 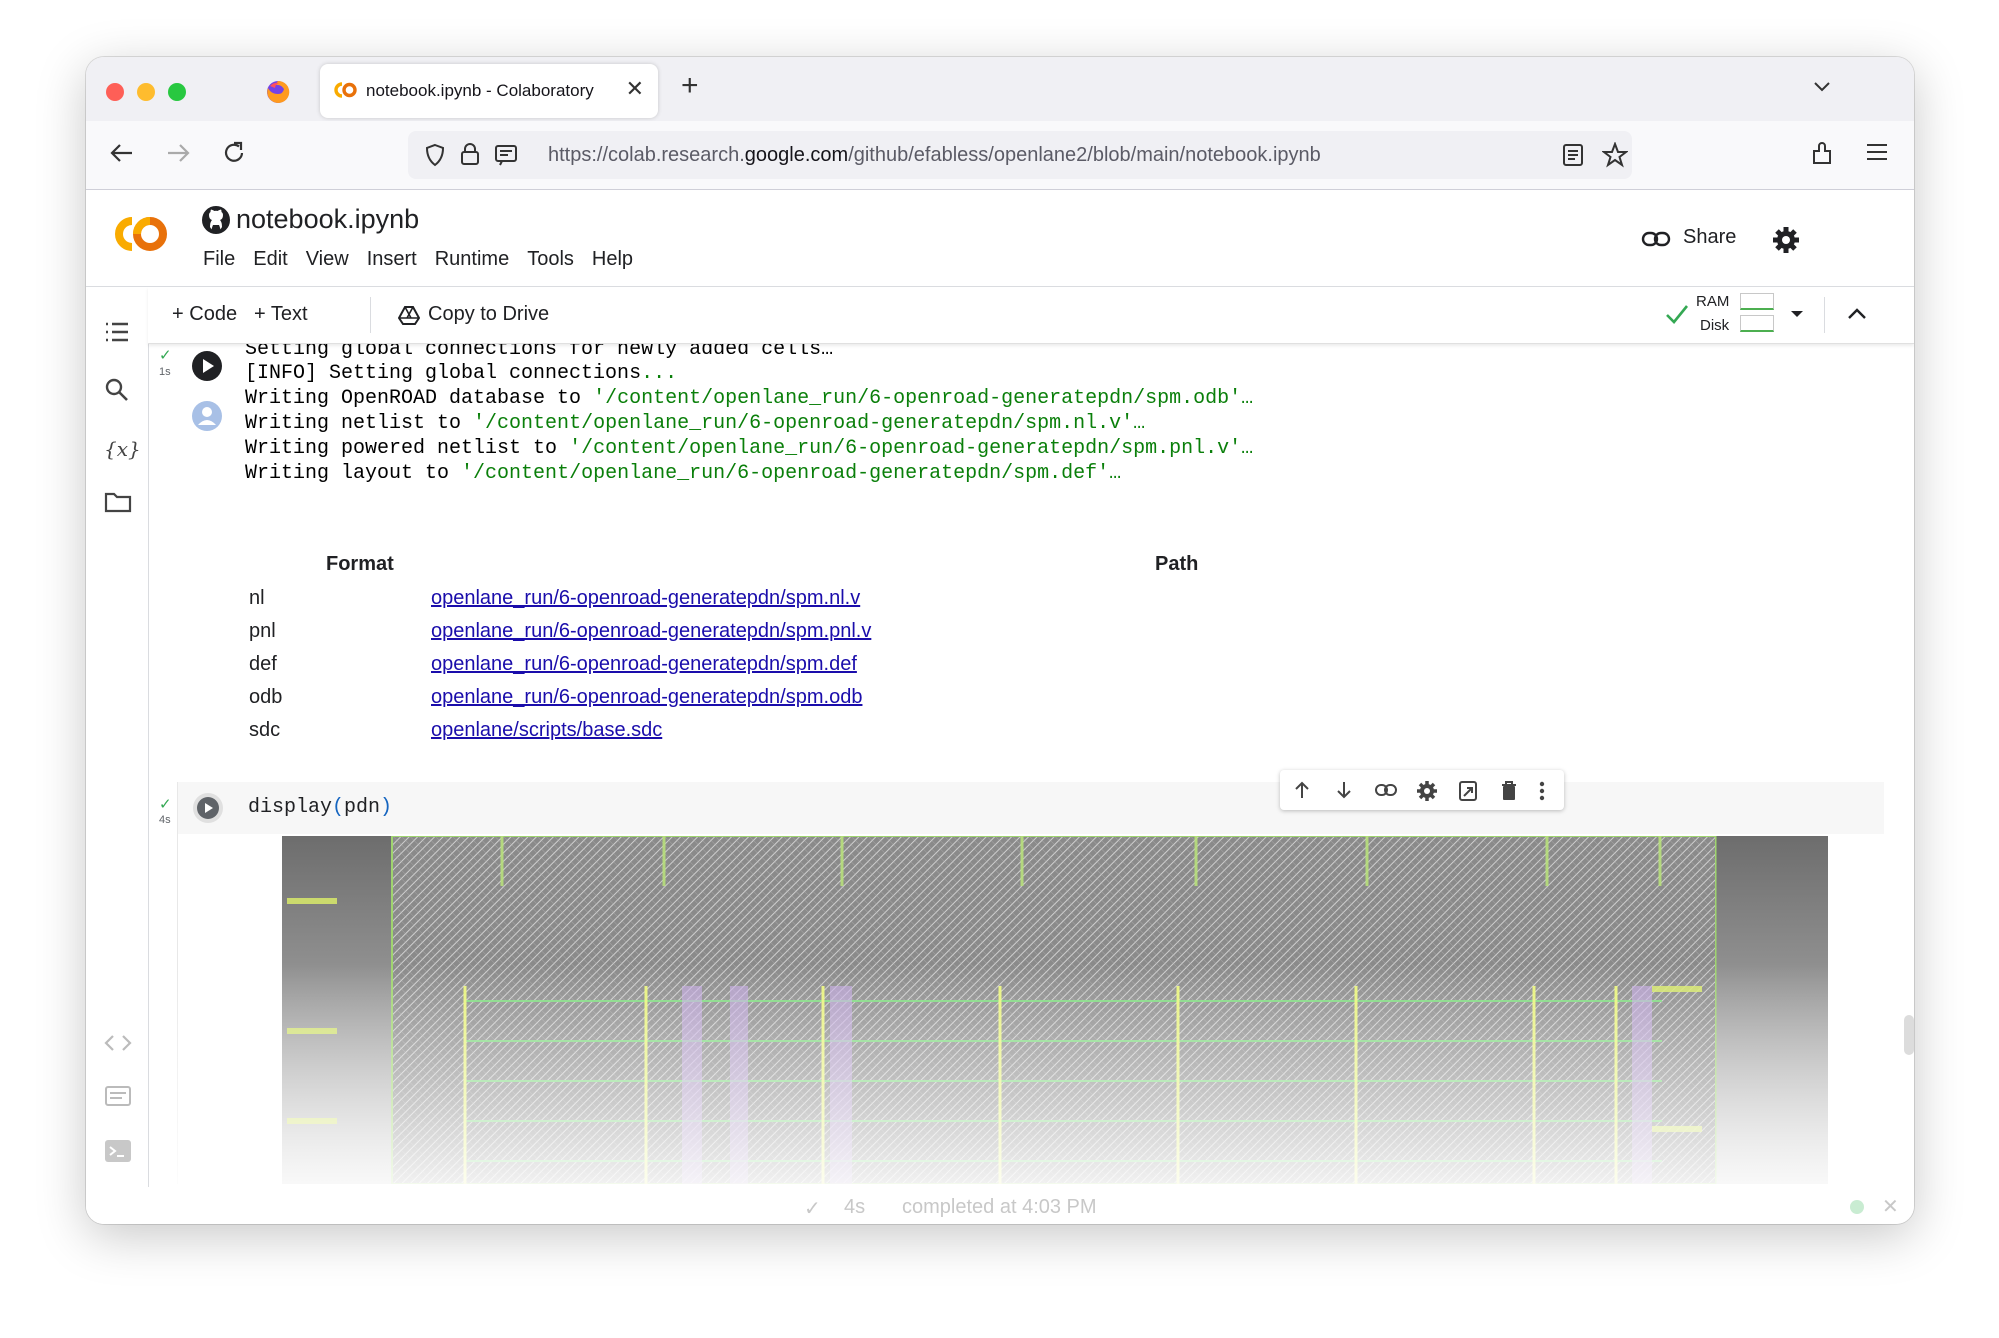 I want to click on disk-meter, so click(x=1757, y=323).